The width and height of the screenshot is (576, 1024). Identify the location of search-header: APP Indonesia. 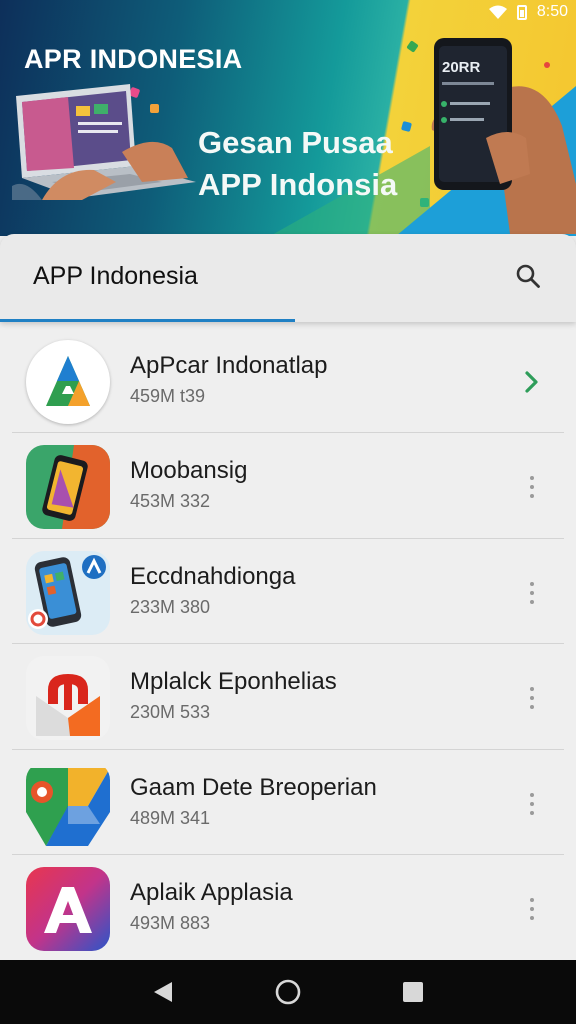
(288, 278).